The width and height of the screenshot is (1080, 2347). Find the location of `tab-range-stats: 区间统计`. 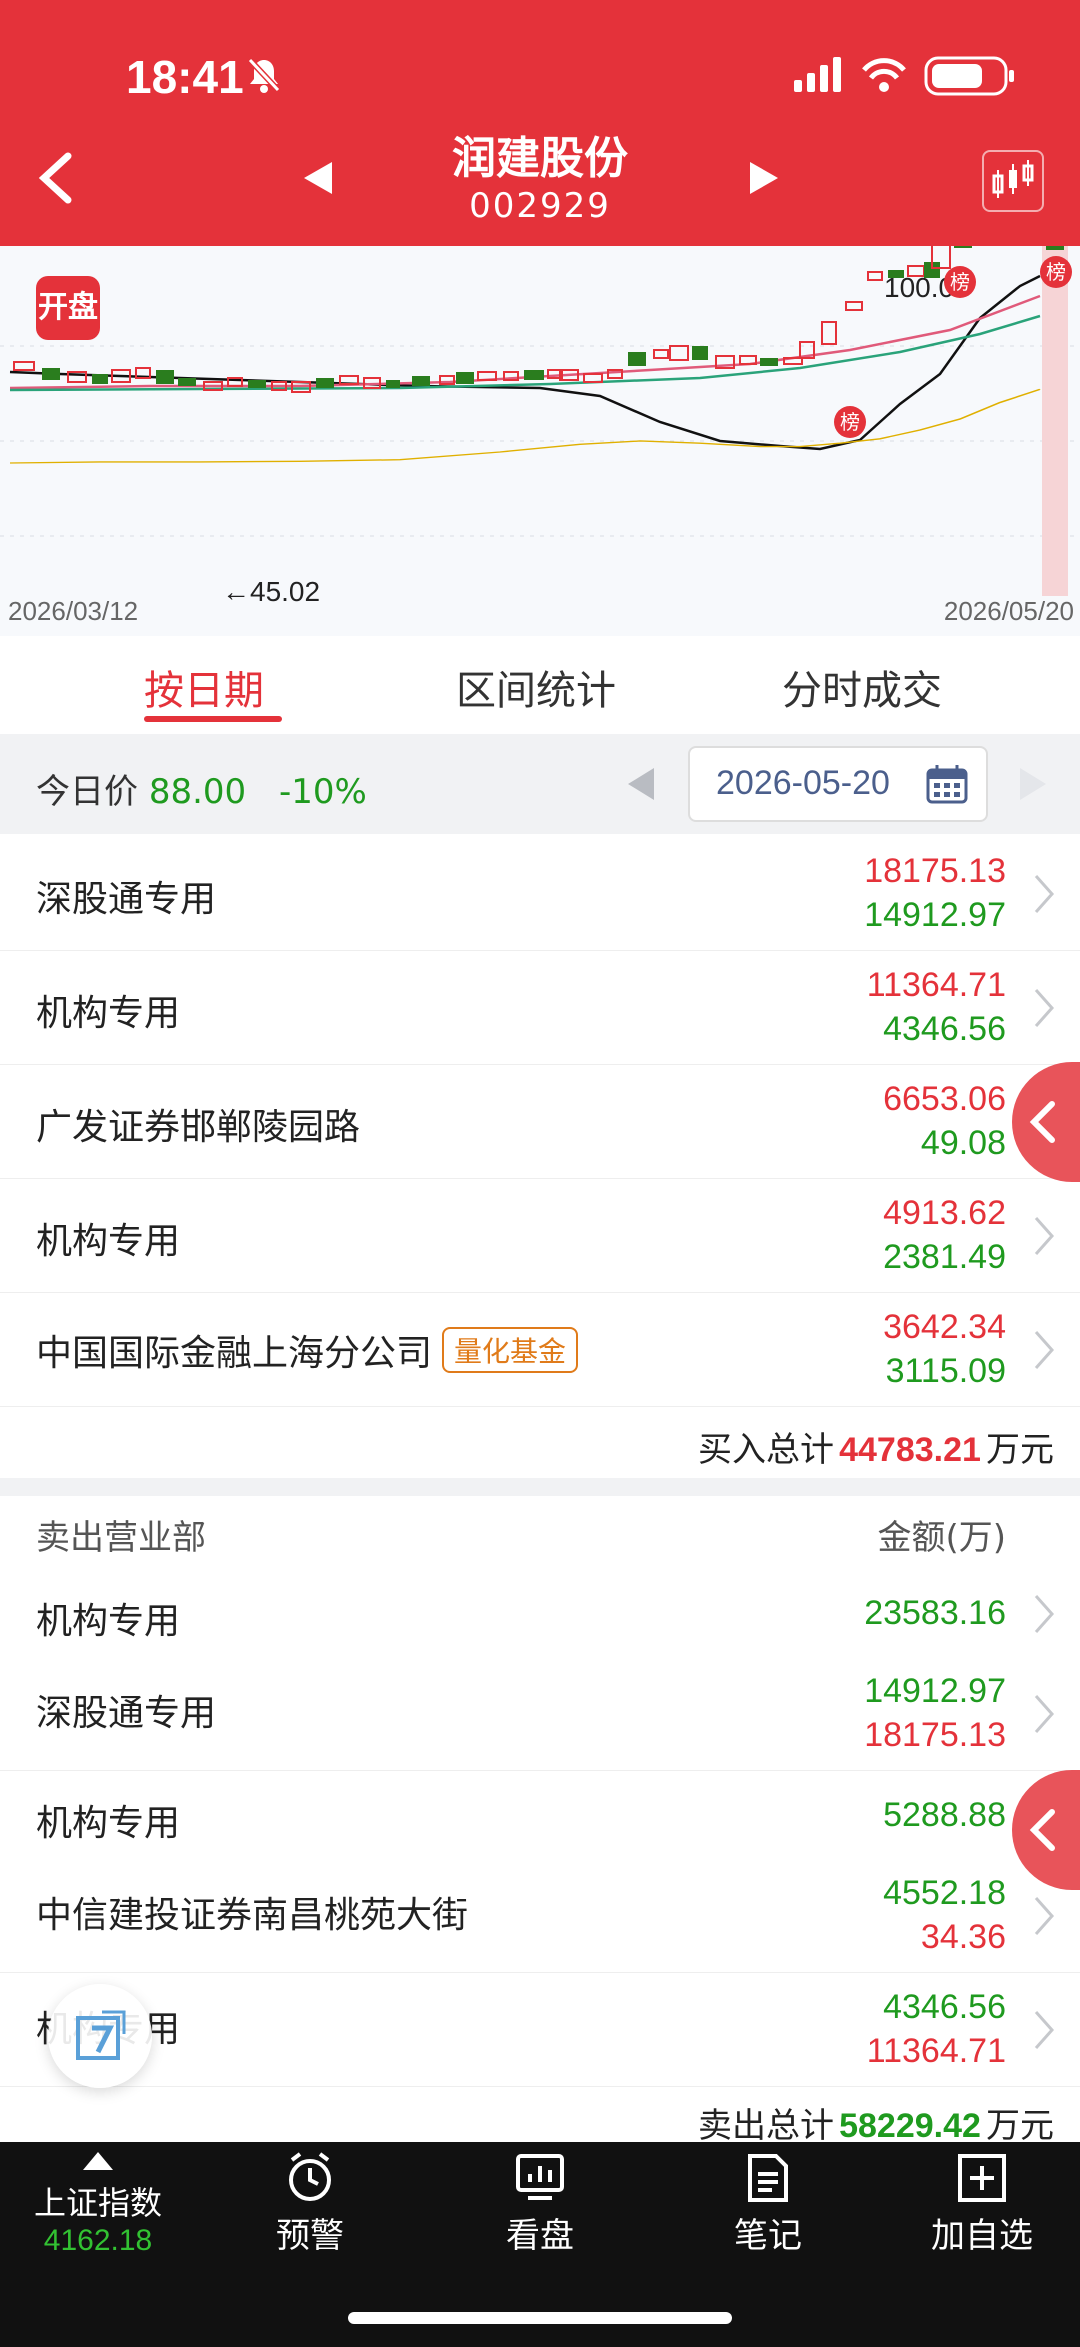

tab-range-stats: 区间统计 is located at coordinates (536, 687).